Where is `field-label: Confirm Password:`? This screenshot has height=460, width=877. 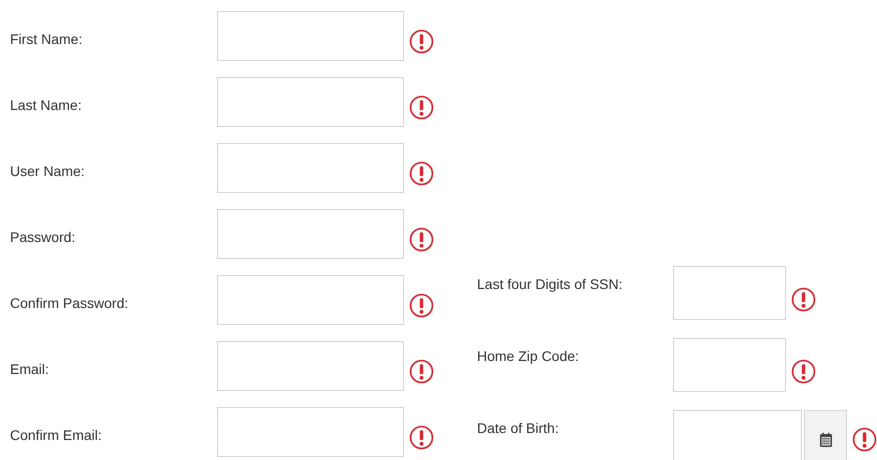
field-label: Confirm Password: is located at coordinates (70, 302).